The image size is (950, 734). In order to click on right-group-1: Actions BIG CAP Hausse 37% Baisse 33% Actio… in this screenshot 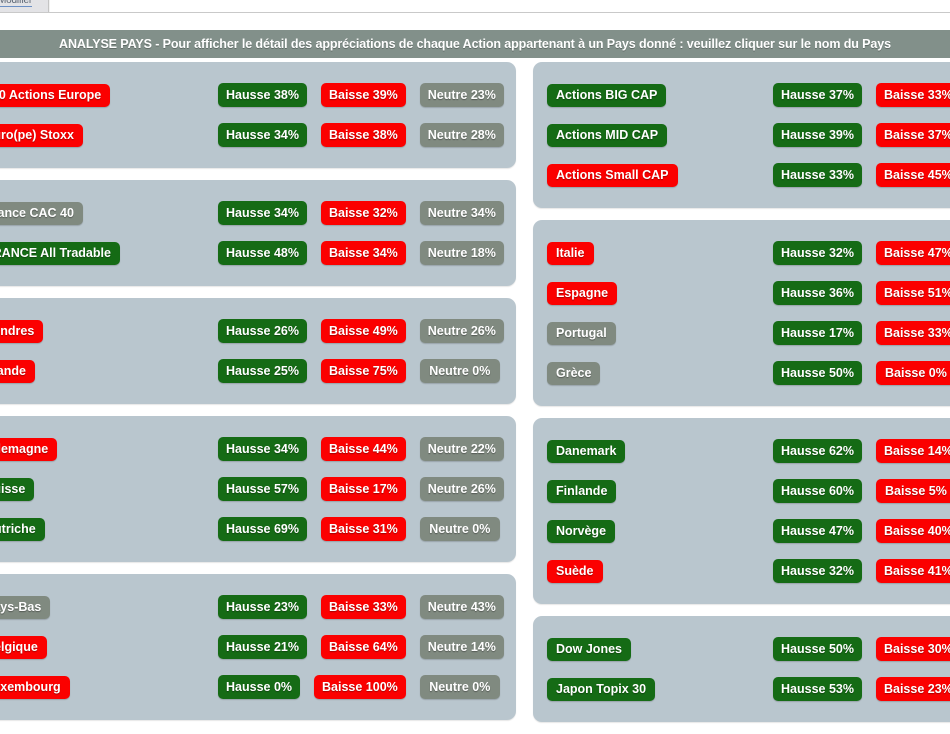, I will do `click(741, 135)`.